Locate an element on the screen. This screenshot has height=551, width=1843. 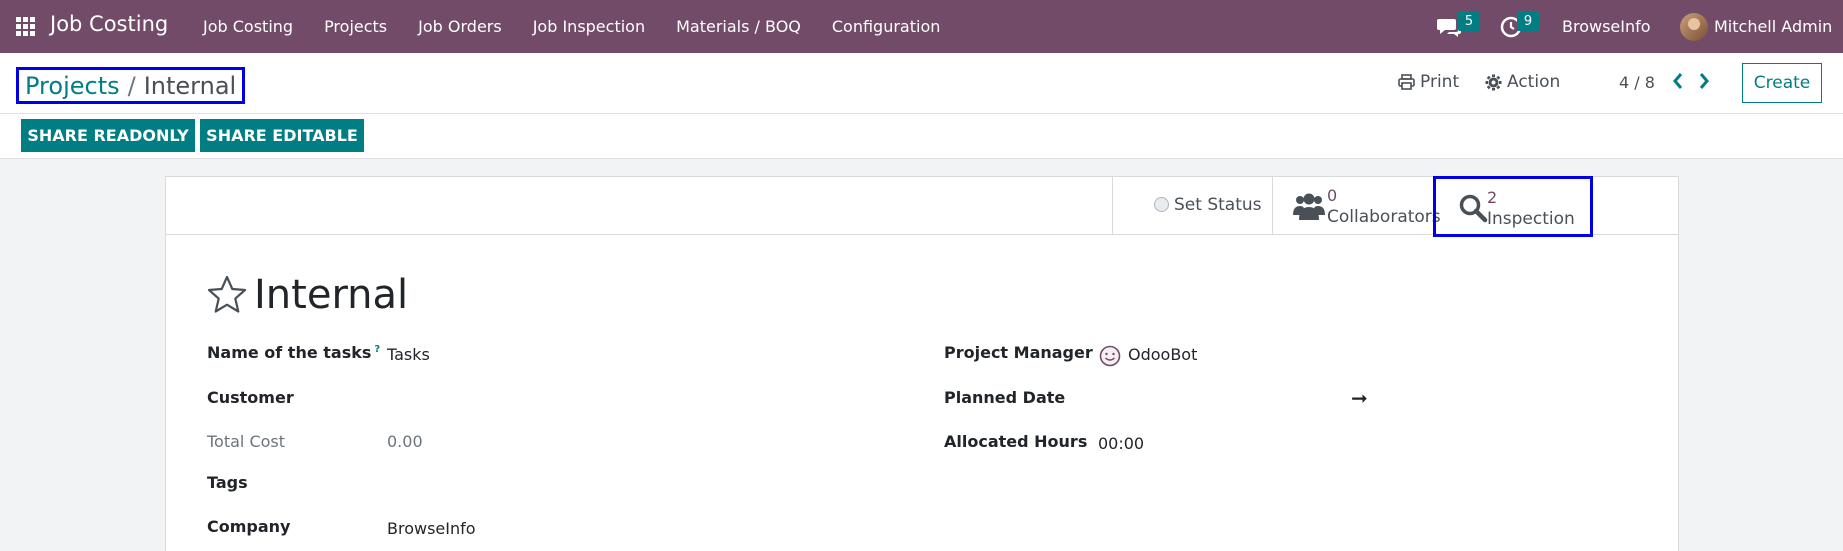
pager-value: 4 / 8 is located at coordinates (1637, 82).